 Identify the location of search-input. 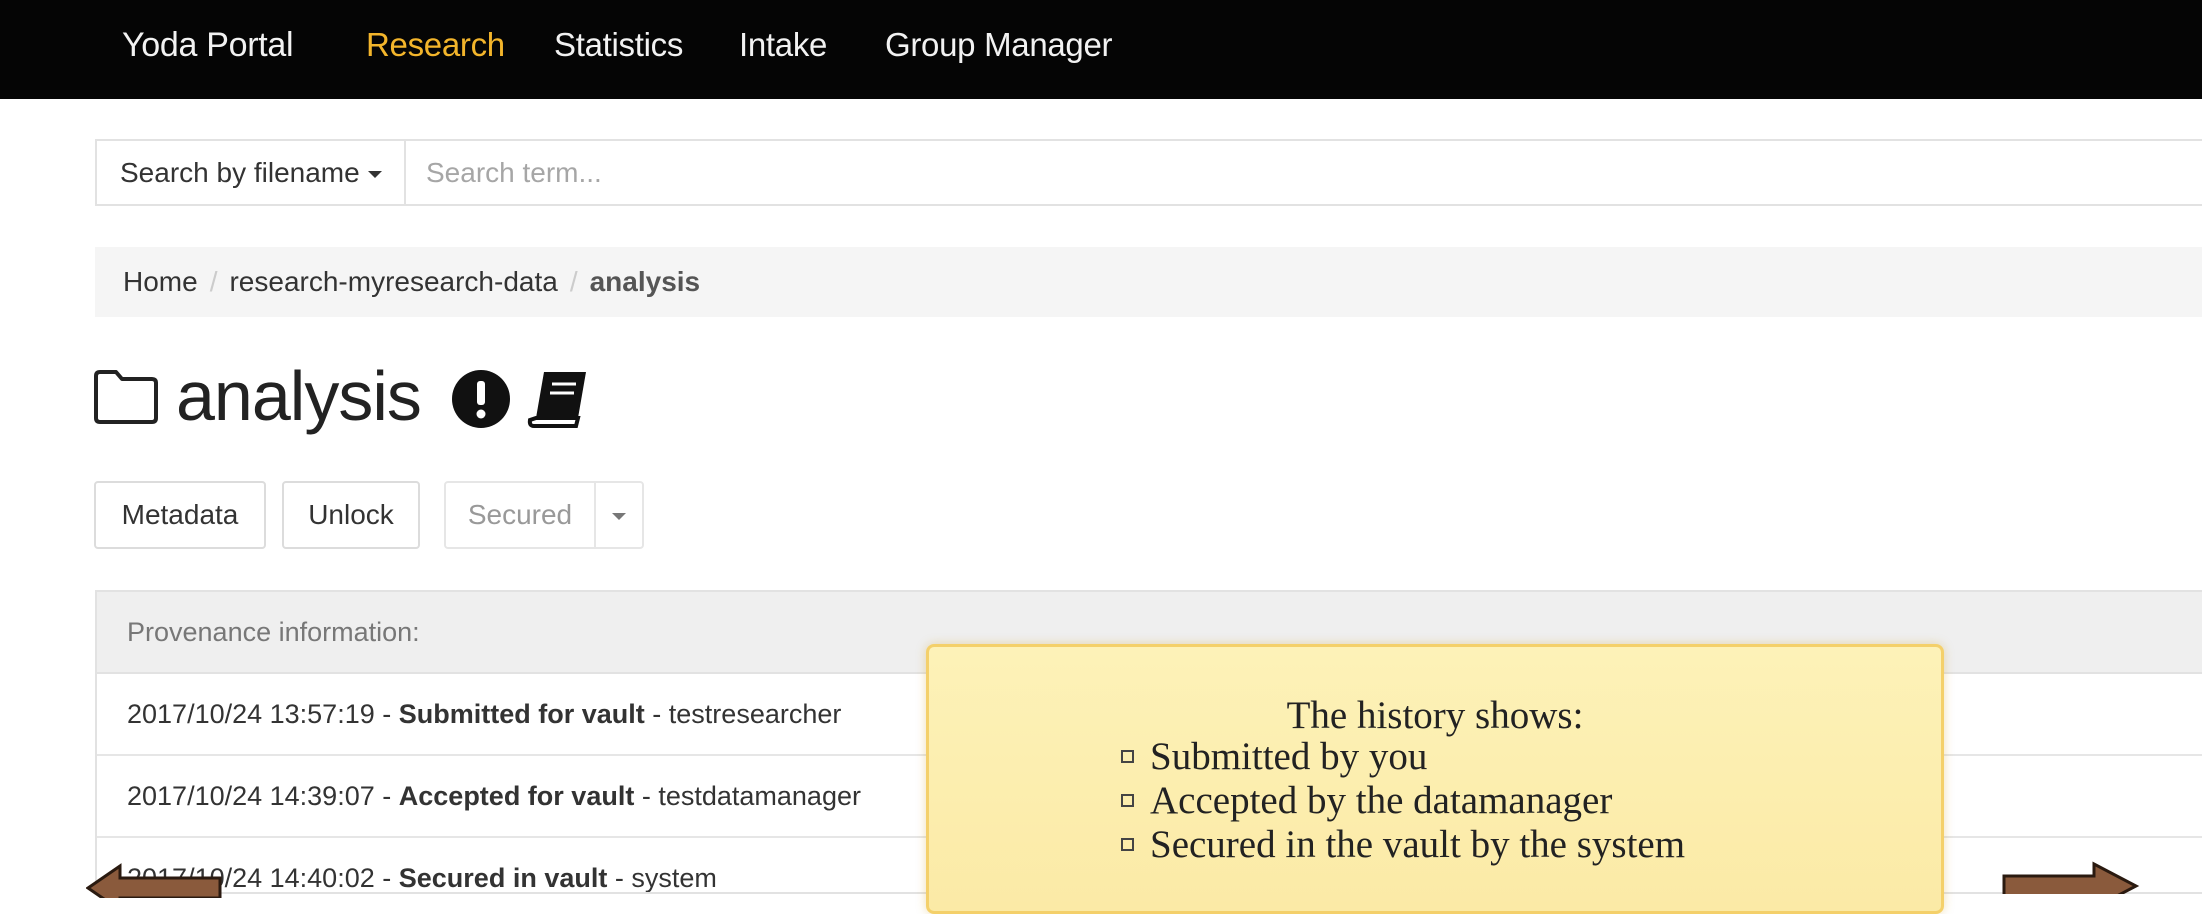
(1304, 172).